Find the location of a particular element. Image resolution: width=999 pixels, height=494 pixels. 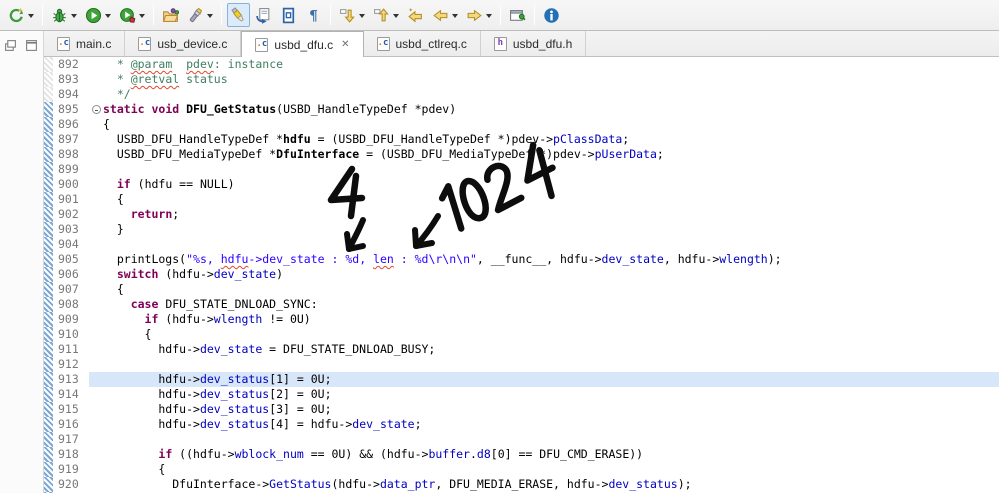

new-launch-dropdown-arrow is located at coordinates (31, 16).